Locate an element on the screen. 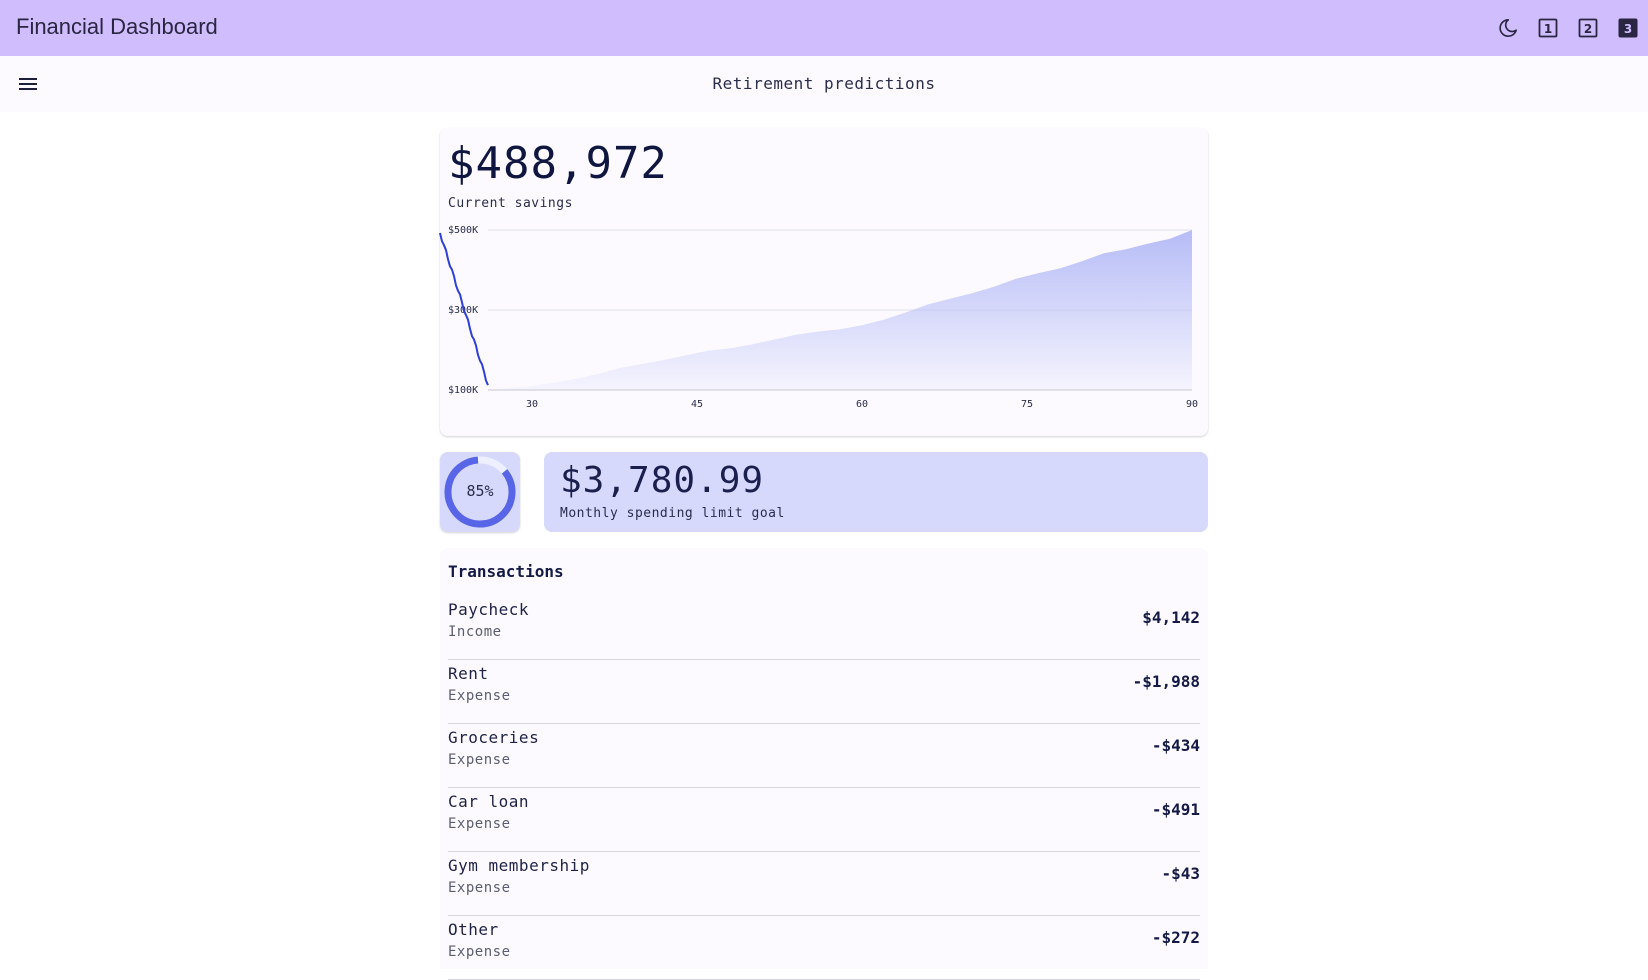 Image resolution: width=1648 pixels, height=980 pixels. chart-x-tick-label: 90 is located at coordinates (1192, 404).